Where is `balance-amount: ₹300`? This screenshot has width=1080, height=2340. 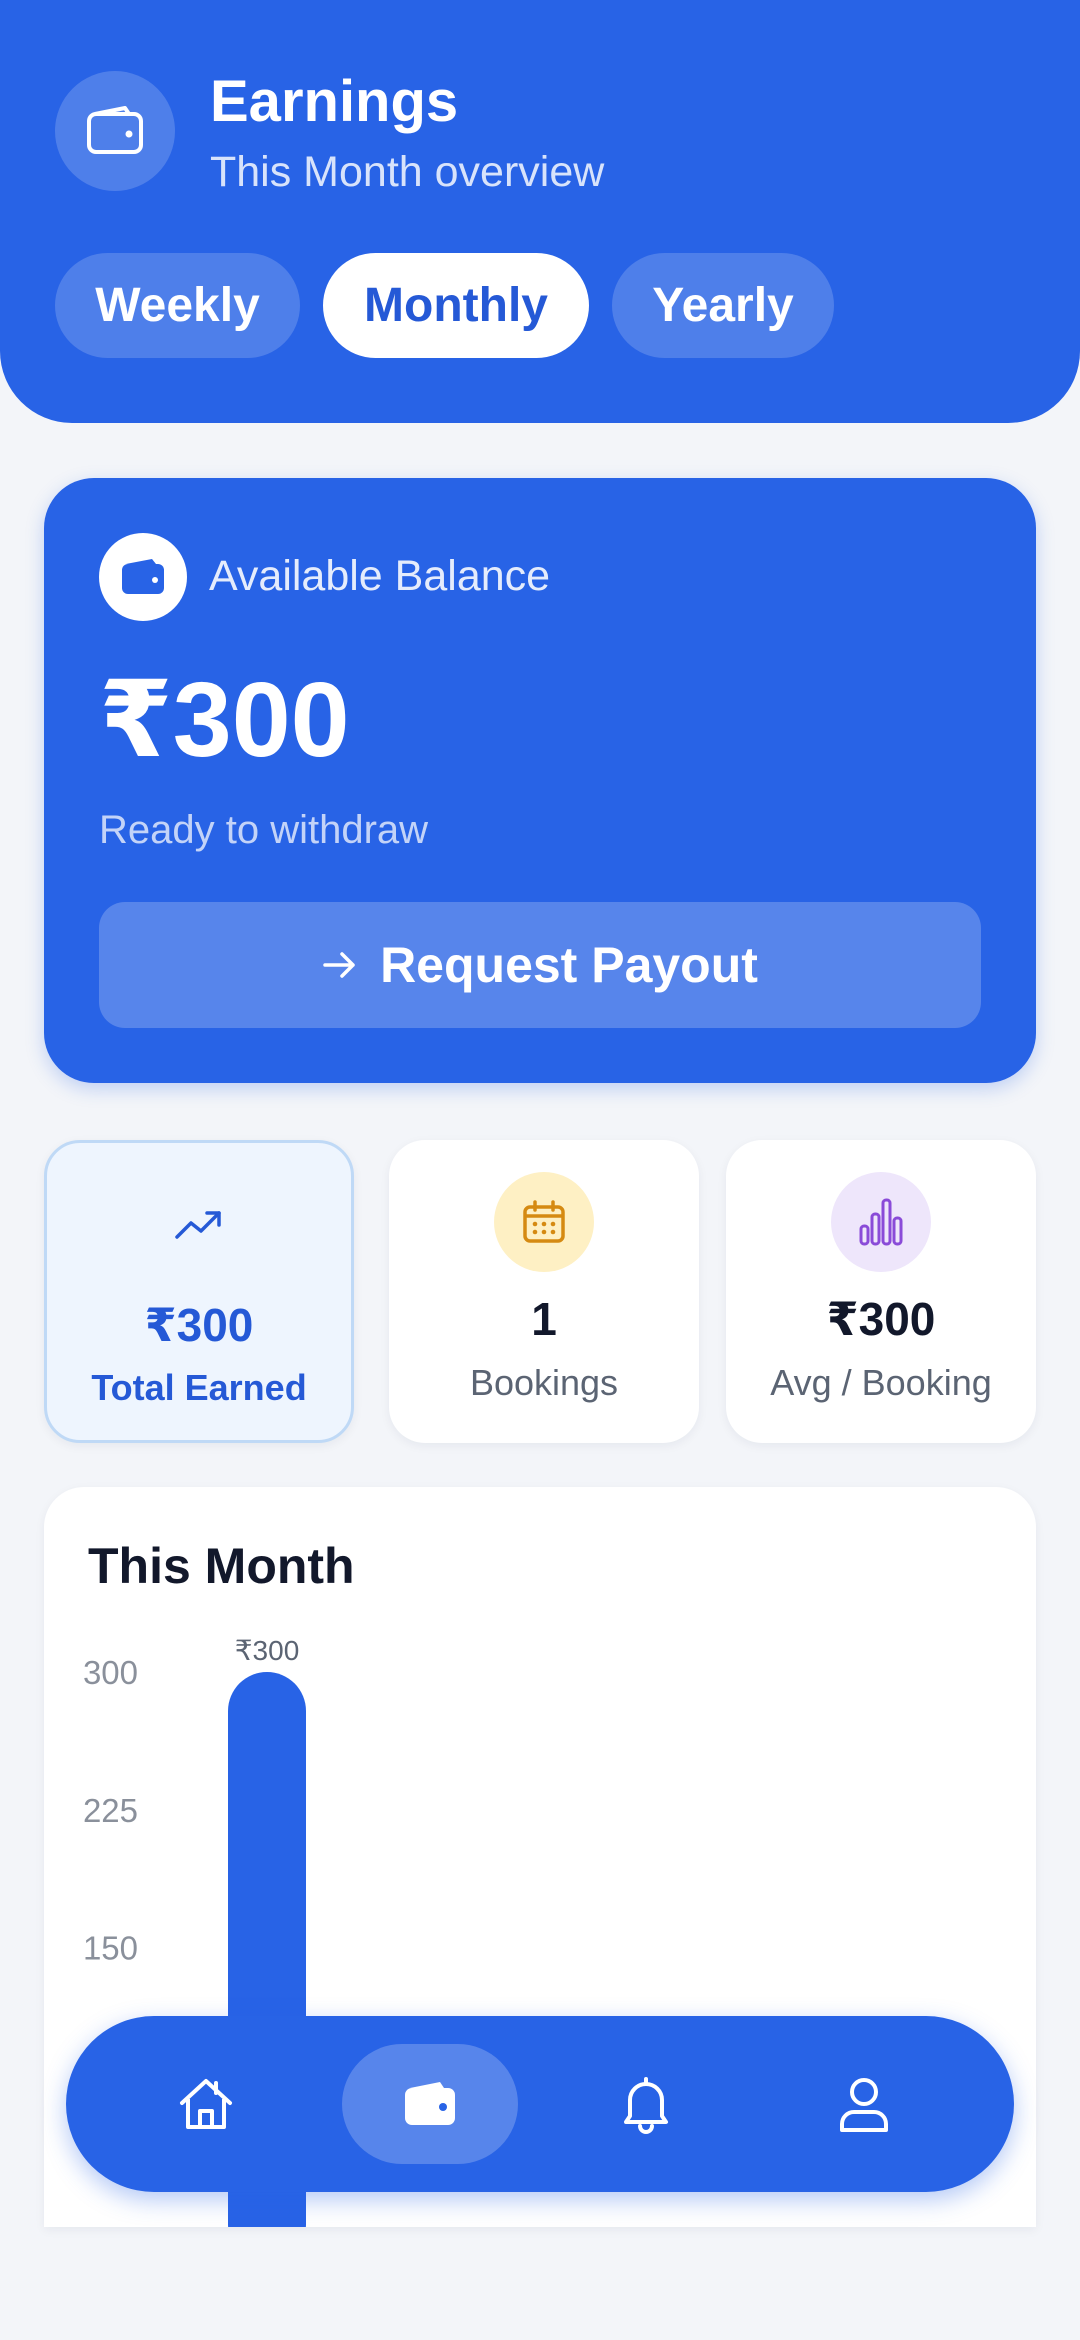
balance-amount: ₹300 is located at coordinates (224, 720).